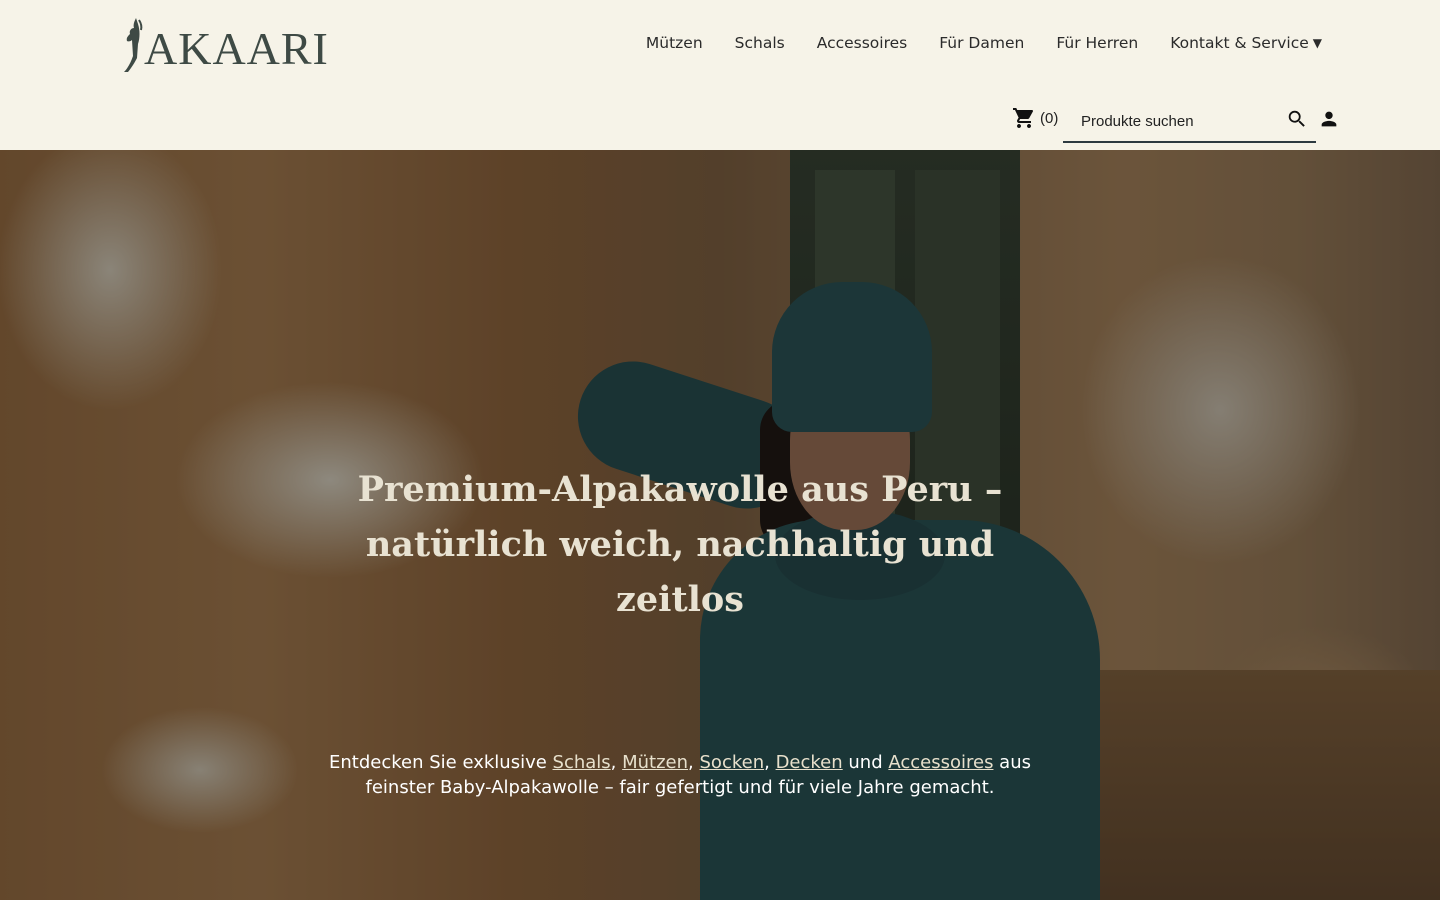  Describe the element at coordinates (655, 762) in the screenshot. I see `link-muetzen: Mützen` at that location.